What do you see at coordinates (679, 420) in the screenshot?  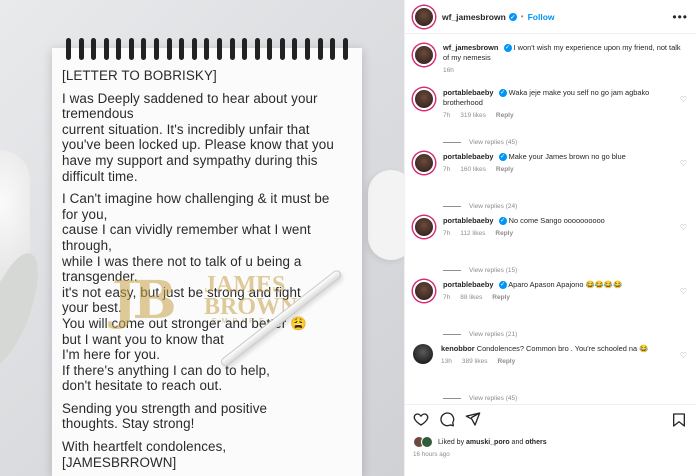 I see `bookmark-icon` at bounding box center [679, 420].